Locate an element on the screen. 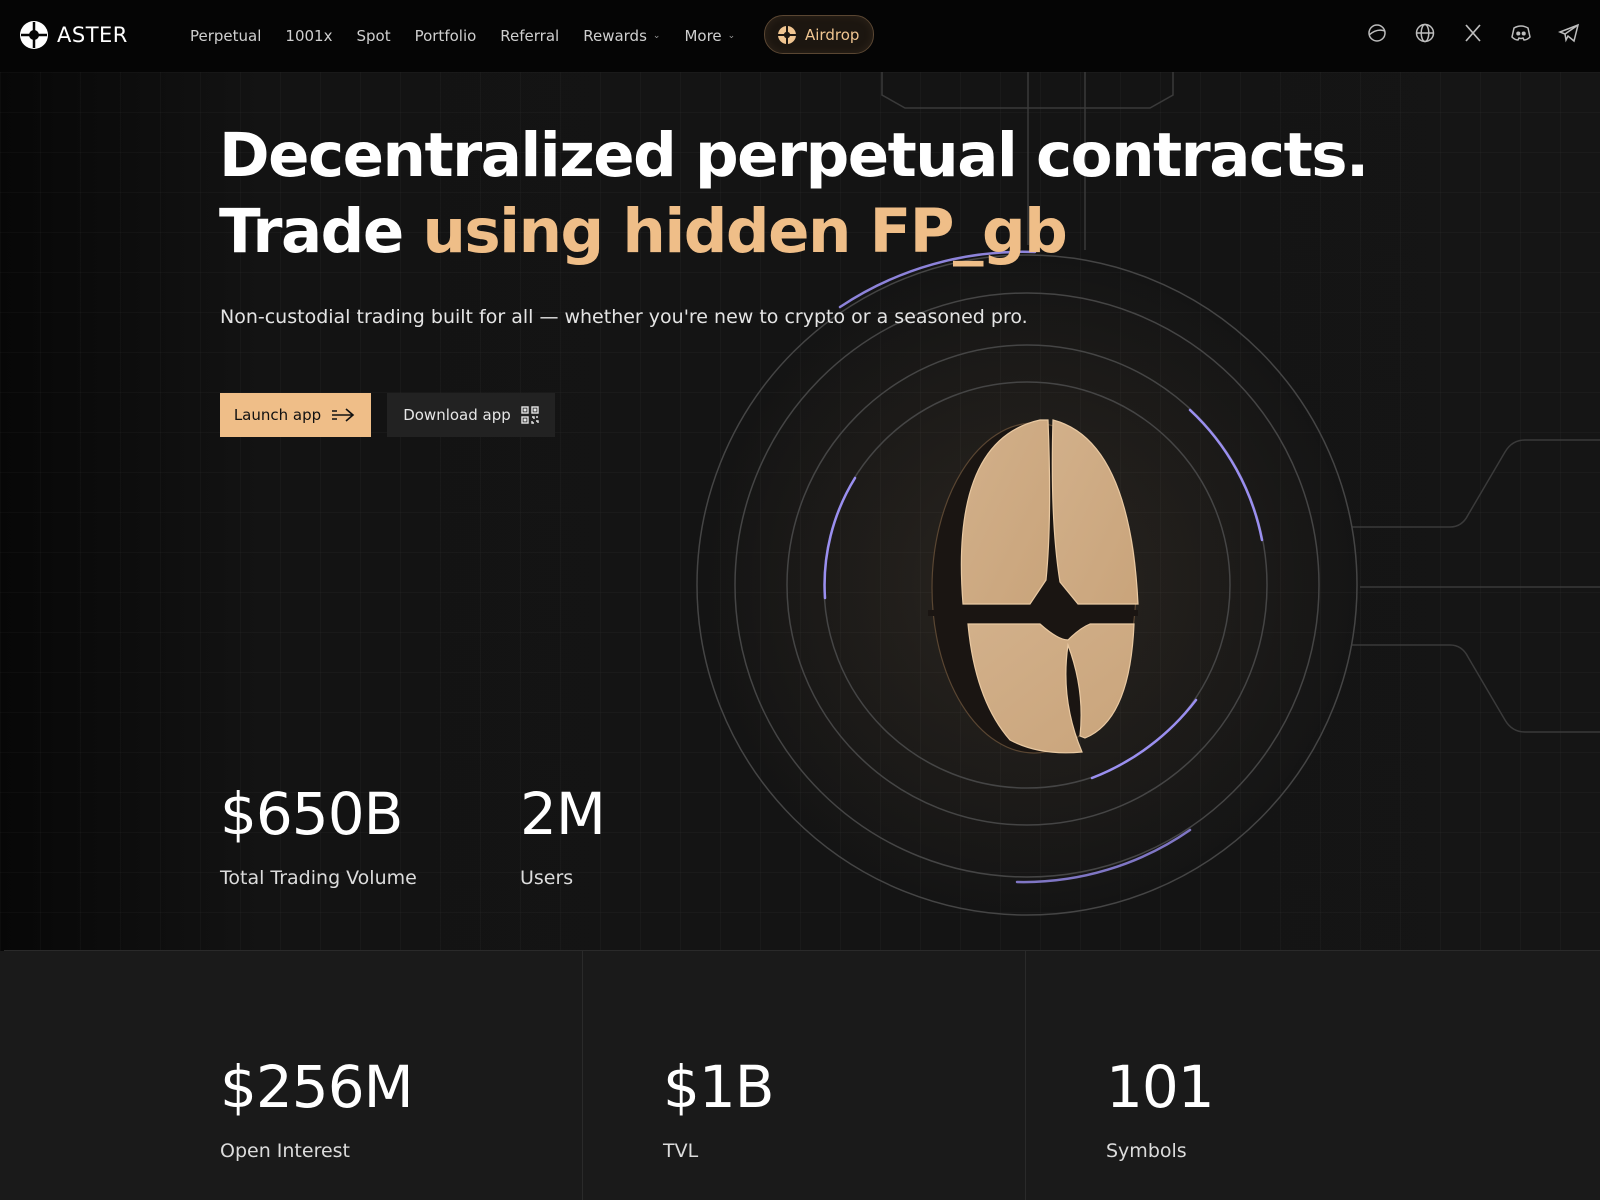  nav-spot: Spot is located at coordinates (373, 36).